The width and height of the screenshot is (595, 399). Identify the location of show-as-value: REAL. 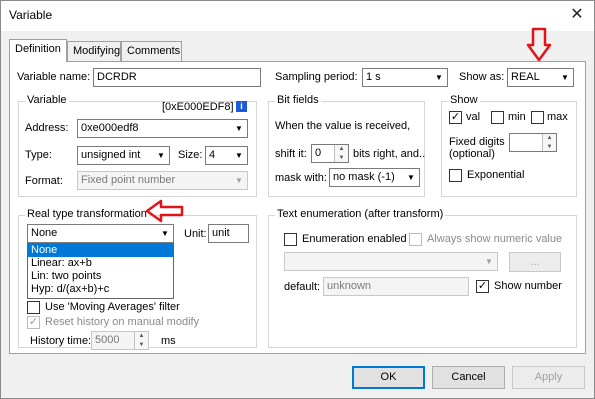
(525, 77).